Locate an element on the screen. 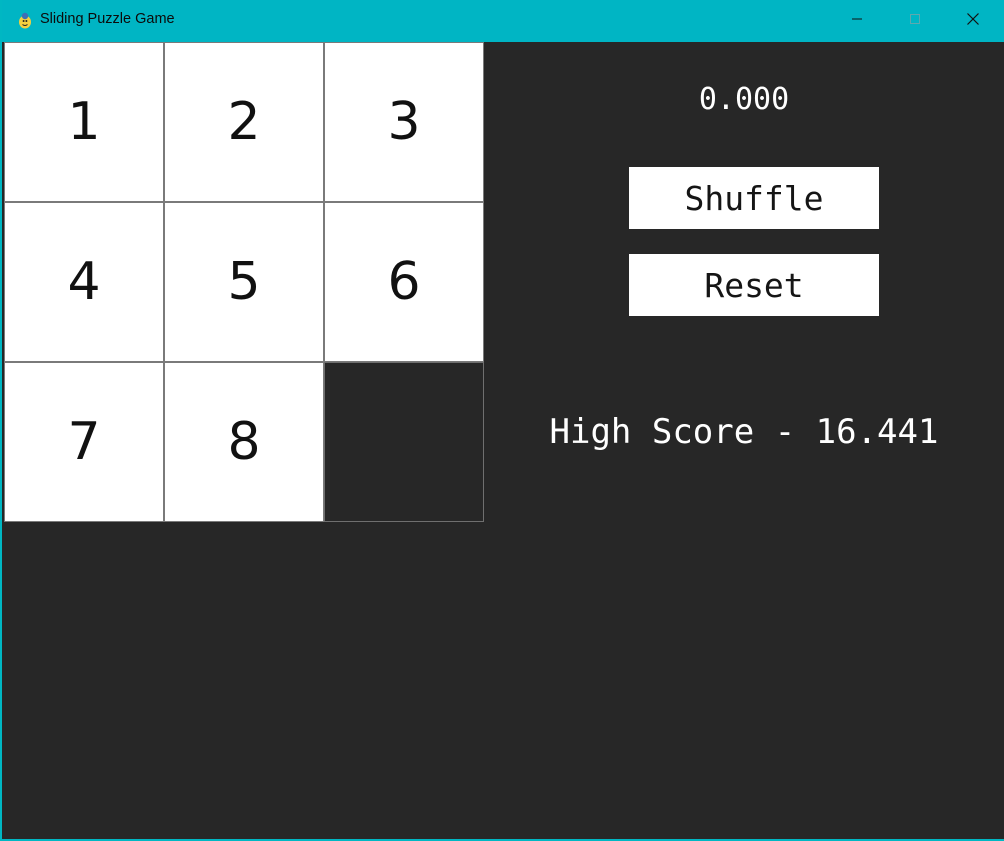 The height and width of the screenshot is (841, 1004). puzzle-tile: 1 is located at coordinates (84, 122).